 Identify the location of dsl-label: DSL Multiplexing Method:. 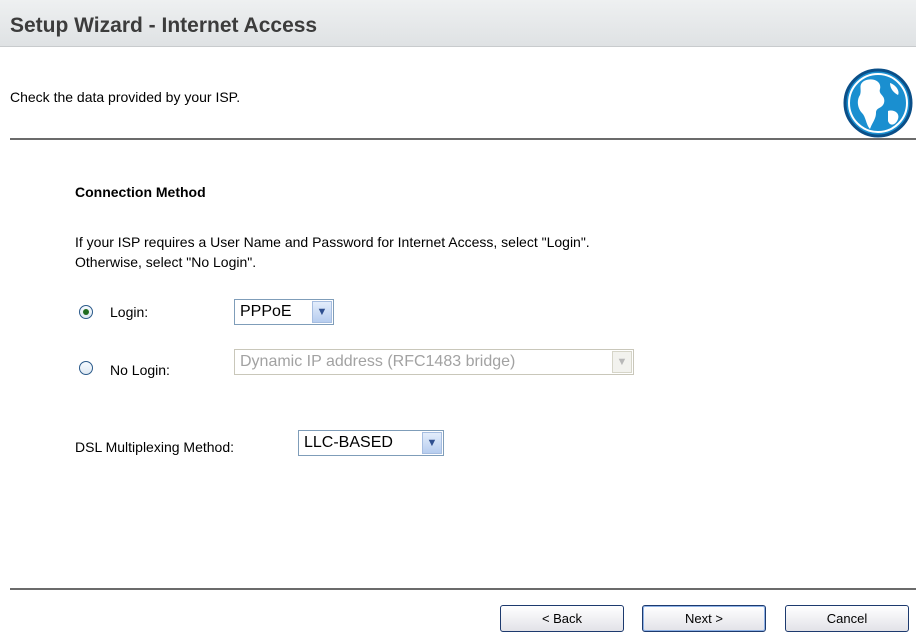
(155, 447).